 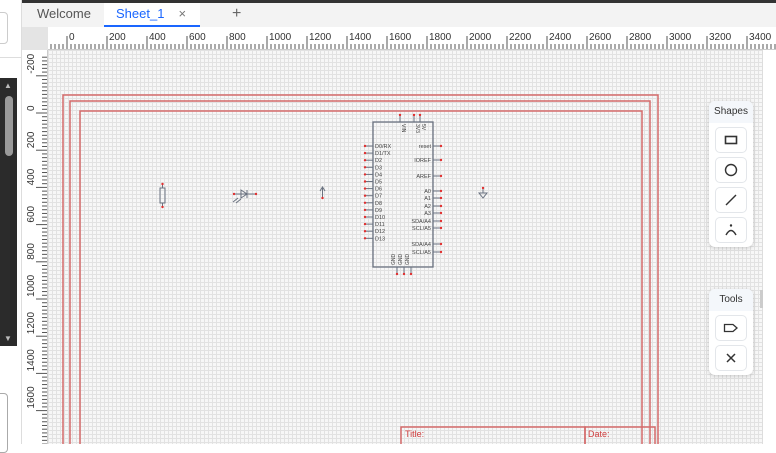 I want to click on rectangle-tool-button, so click(x=731, y=140).